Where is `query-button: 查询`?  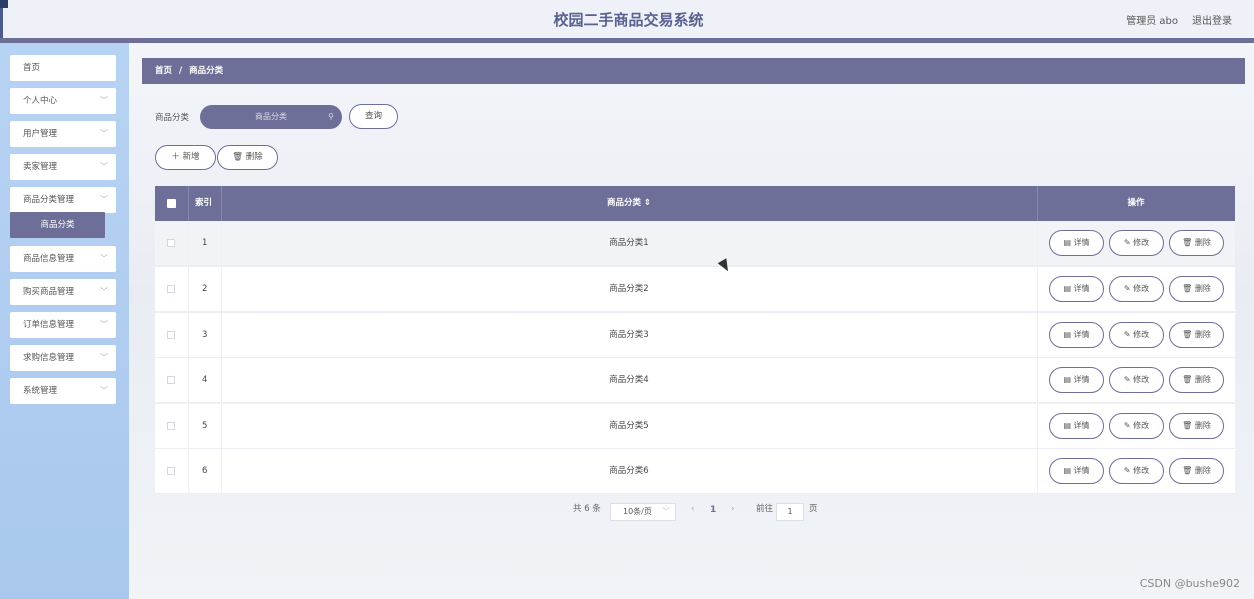 query-button: 查询 is located at coordinates (373, 116).